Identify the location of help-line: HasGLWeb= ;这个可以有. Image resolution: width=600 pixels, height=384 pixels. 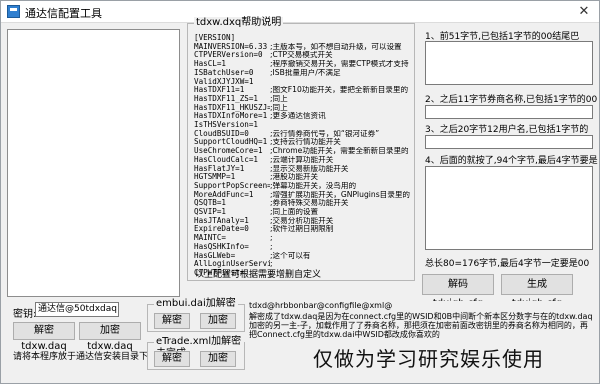
(302, 256).